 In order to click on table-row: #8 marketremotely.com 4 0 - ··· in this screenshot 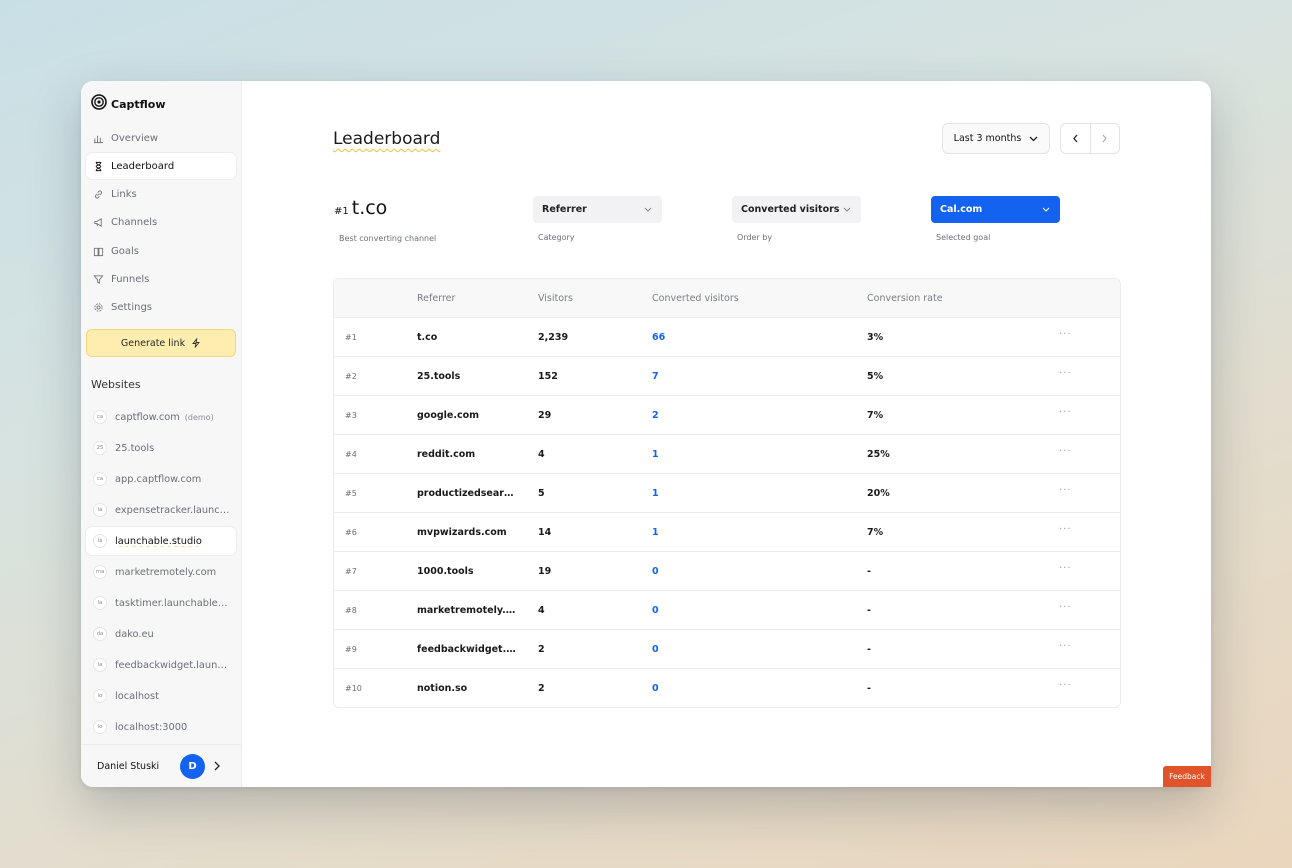, I will do `click(727, 610)`.